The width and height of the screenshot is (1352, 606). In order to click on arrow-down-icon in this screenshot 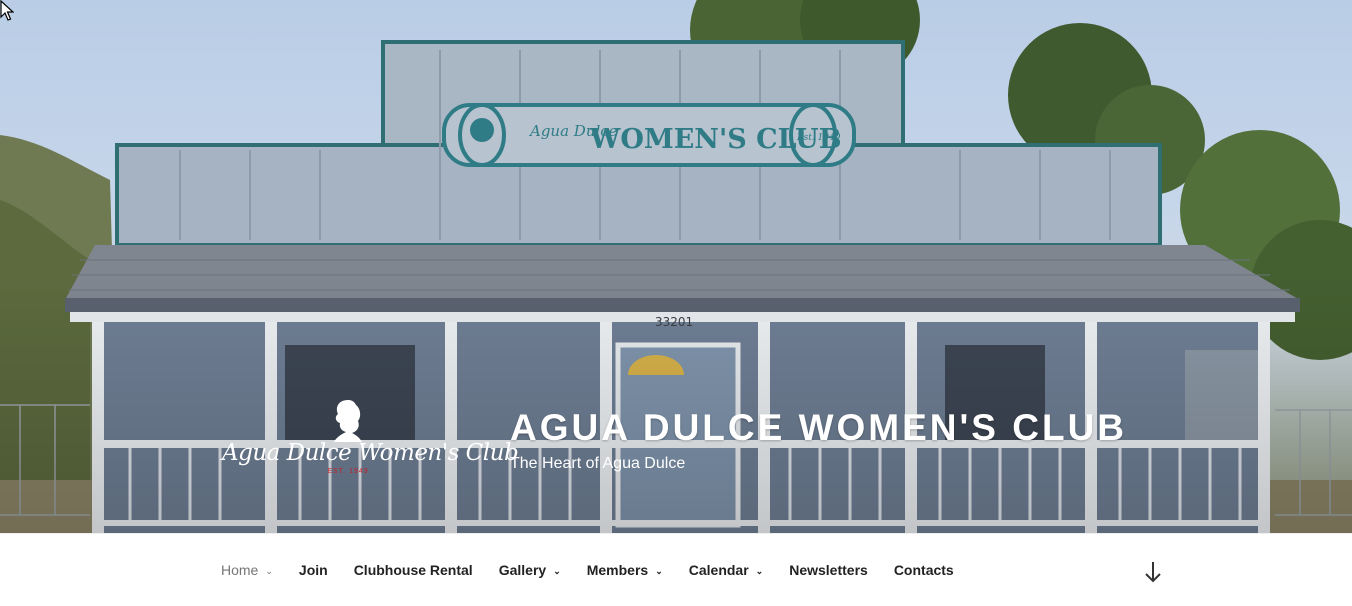, I will do `click(1153, 572)`.